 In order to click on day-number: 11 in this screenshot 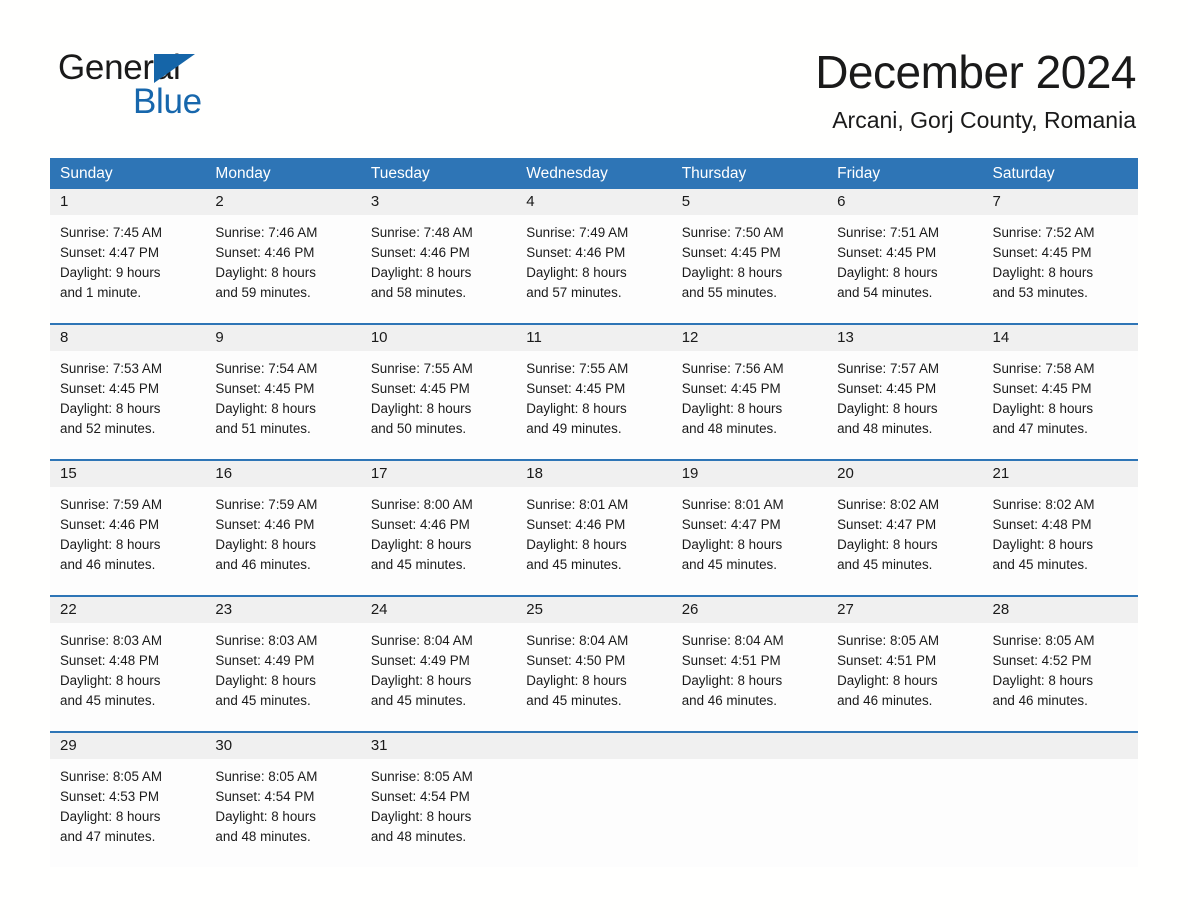, I will do `click(593, 338)`.